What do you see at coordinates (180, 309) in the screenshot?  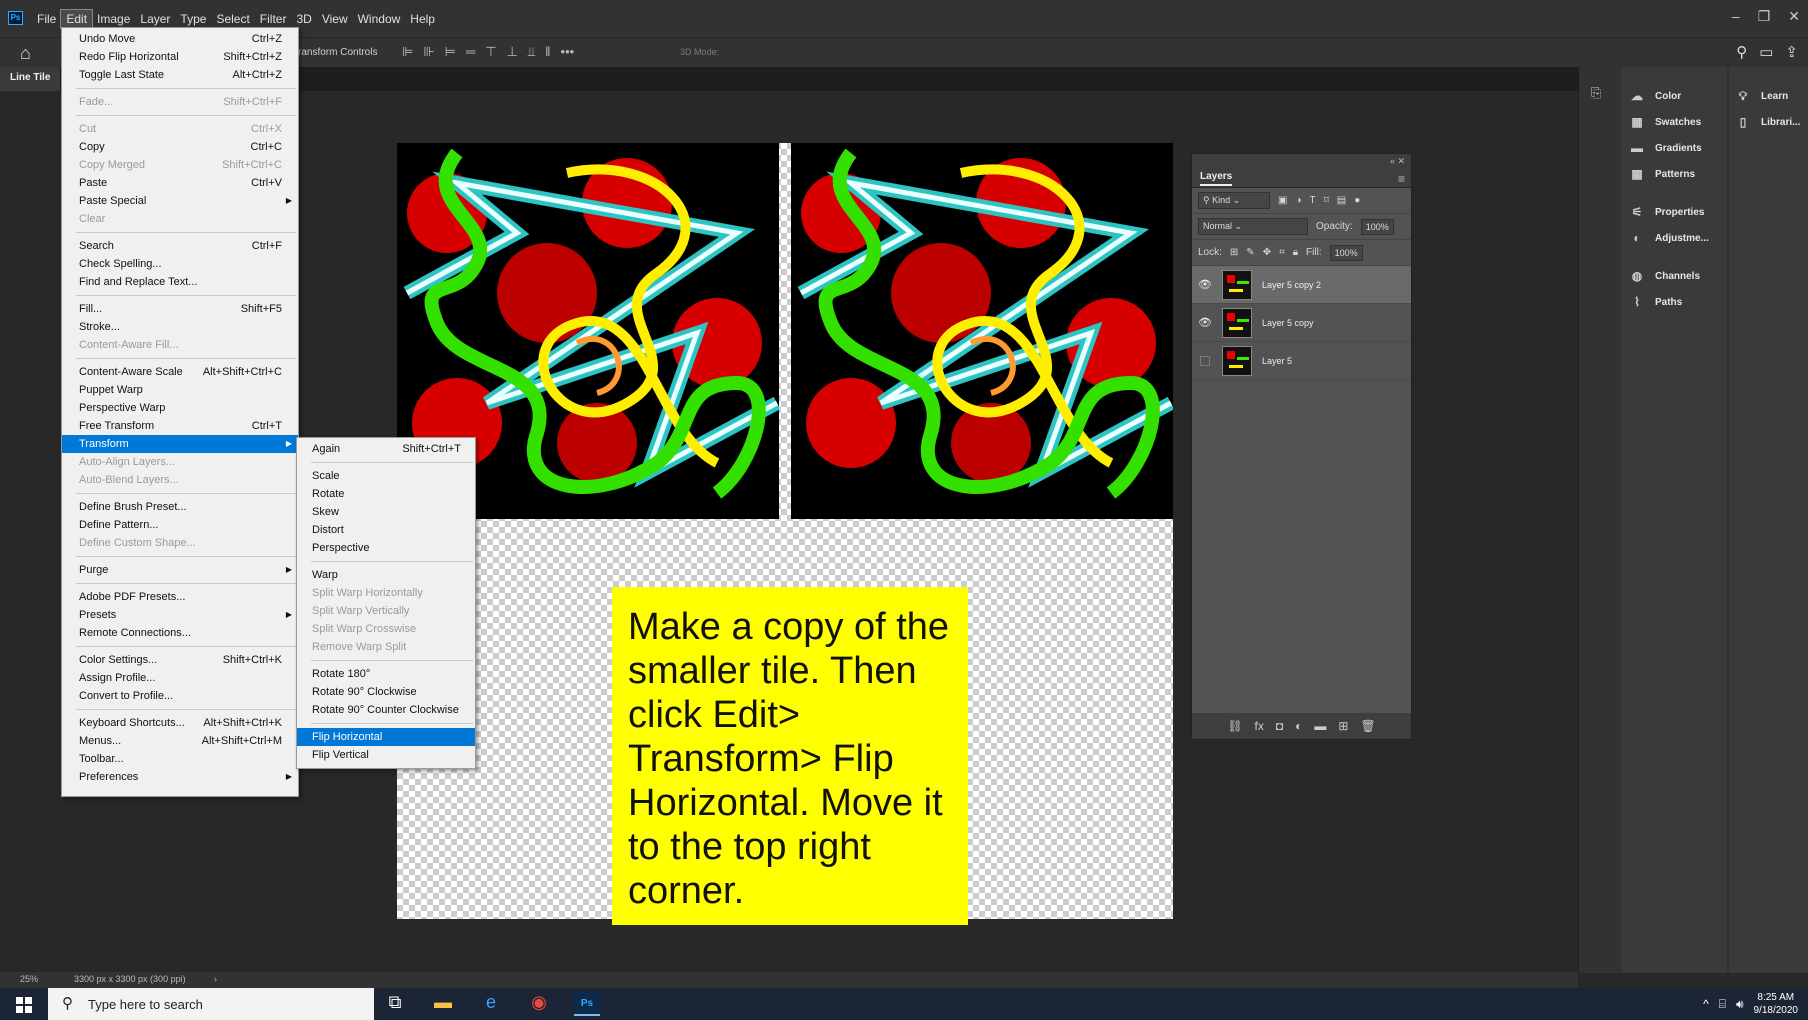 I see `menu-item-fill: Fill... Shift+F5` at bounding box center [180, 309].